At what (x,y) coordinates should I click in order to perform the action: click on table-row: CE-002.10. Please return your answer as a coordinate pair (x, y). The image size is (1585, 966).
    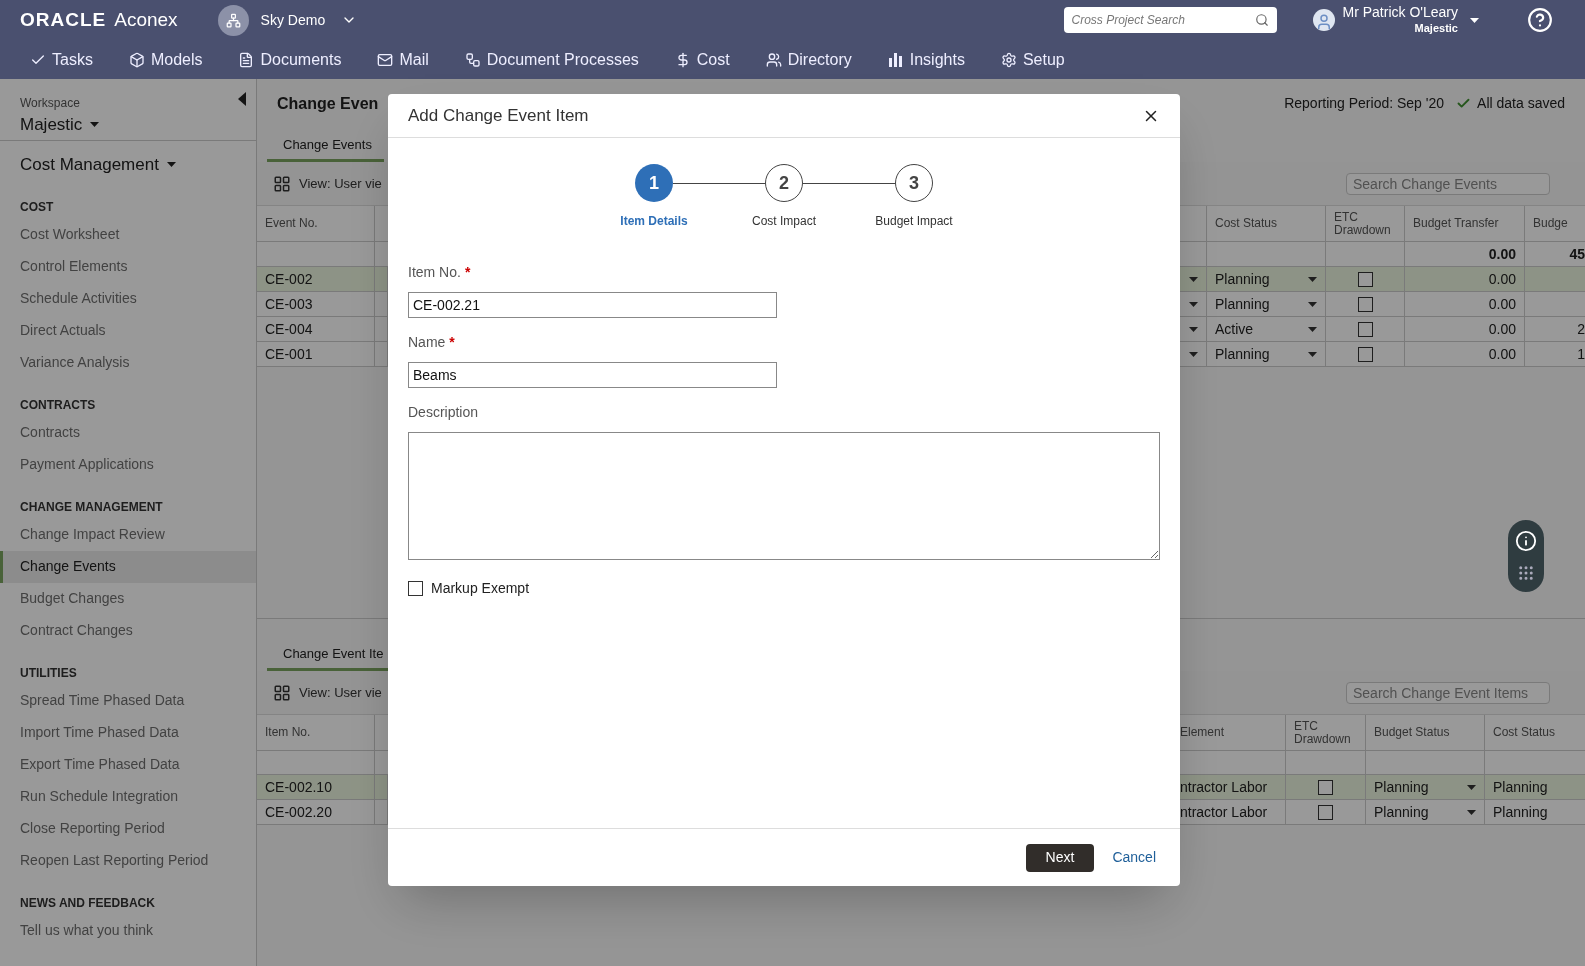
    Looking at the image, I should click on (322, 787).